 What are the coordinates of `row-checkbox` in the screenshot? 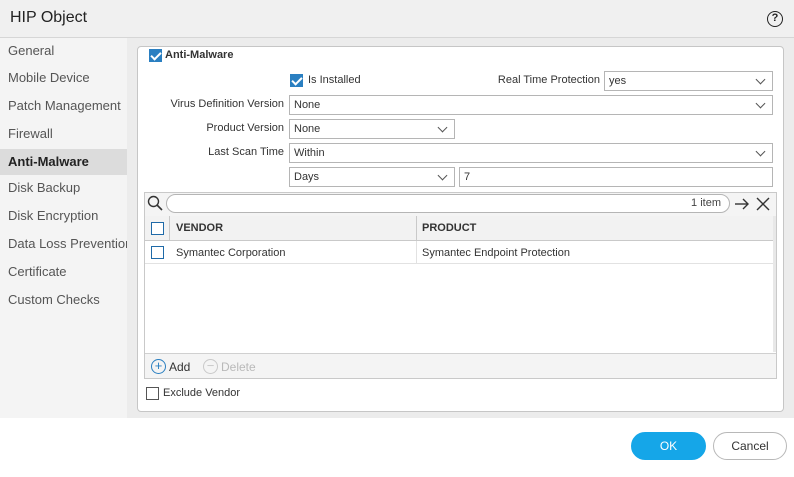 It's located at (157, 252).